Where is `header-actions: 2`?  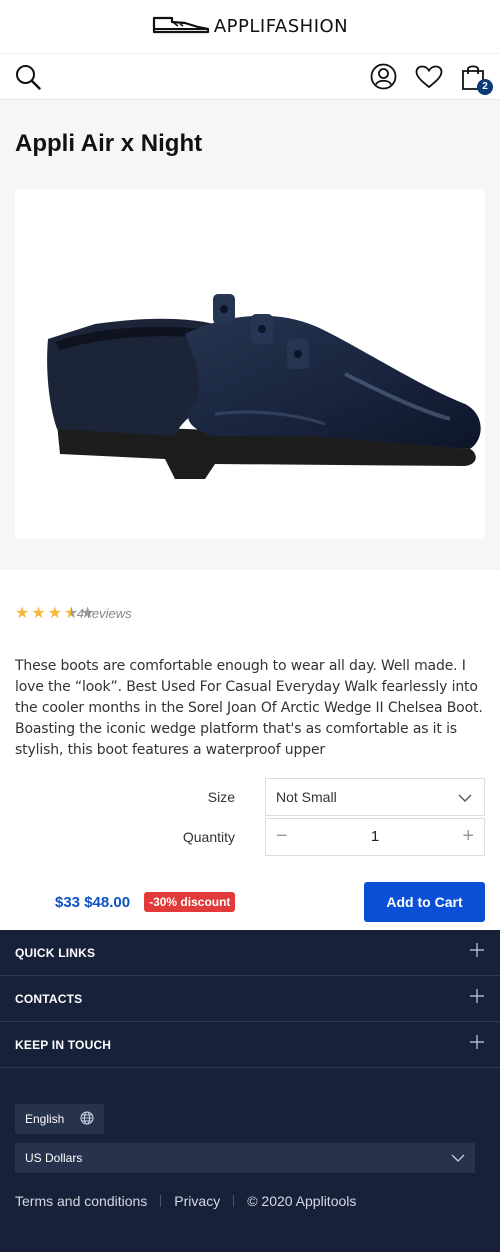 header-actions: 2 is located at coordinates (431, 79).